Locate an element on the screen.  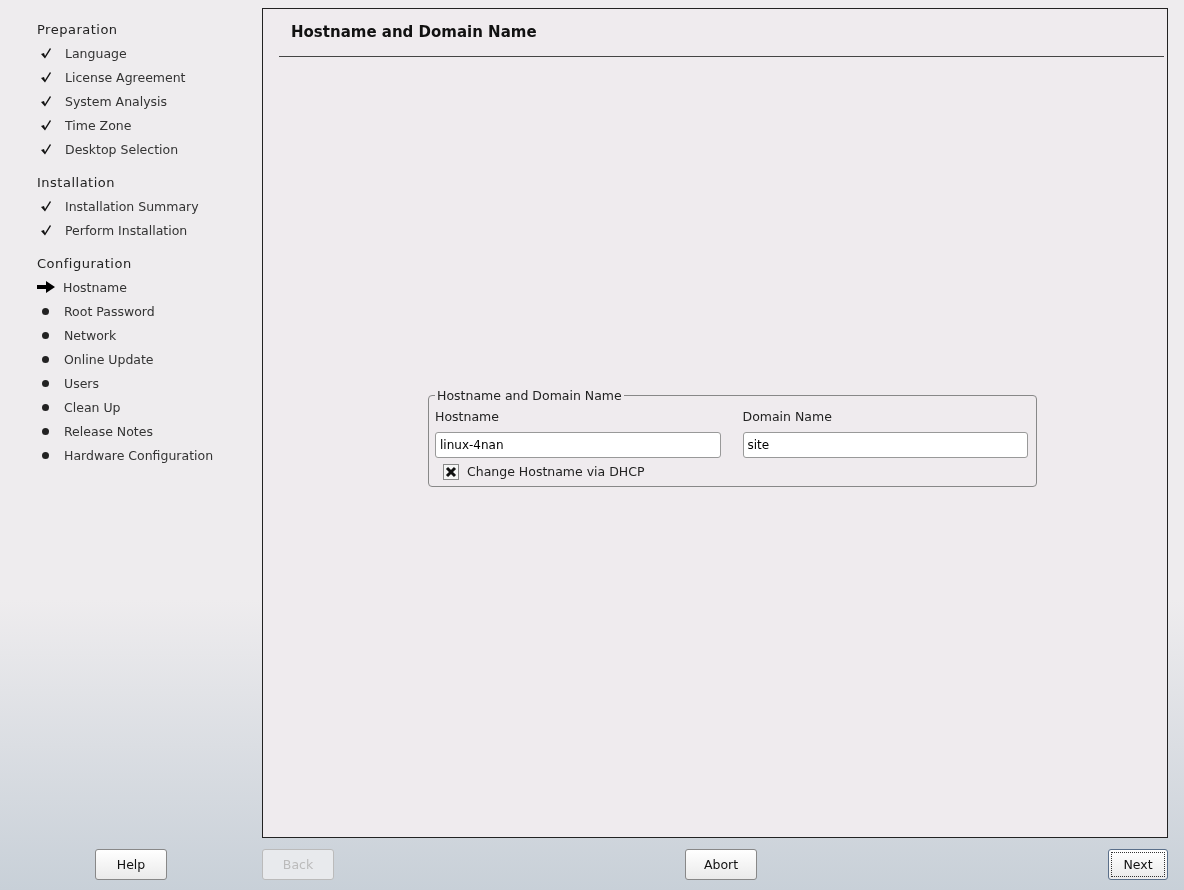
page-title: Hostname and Domain Name is located at coordinates (414, 32).